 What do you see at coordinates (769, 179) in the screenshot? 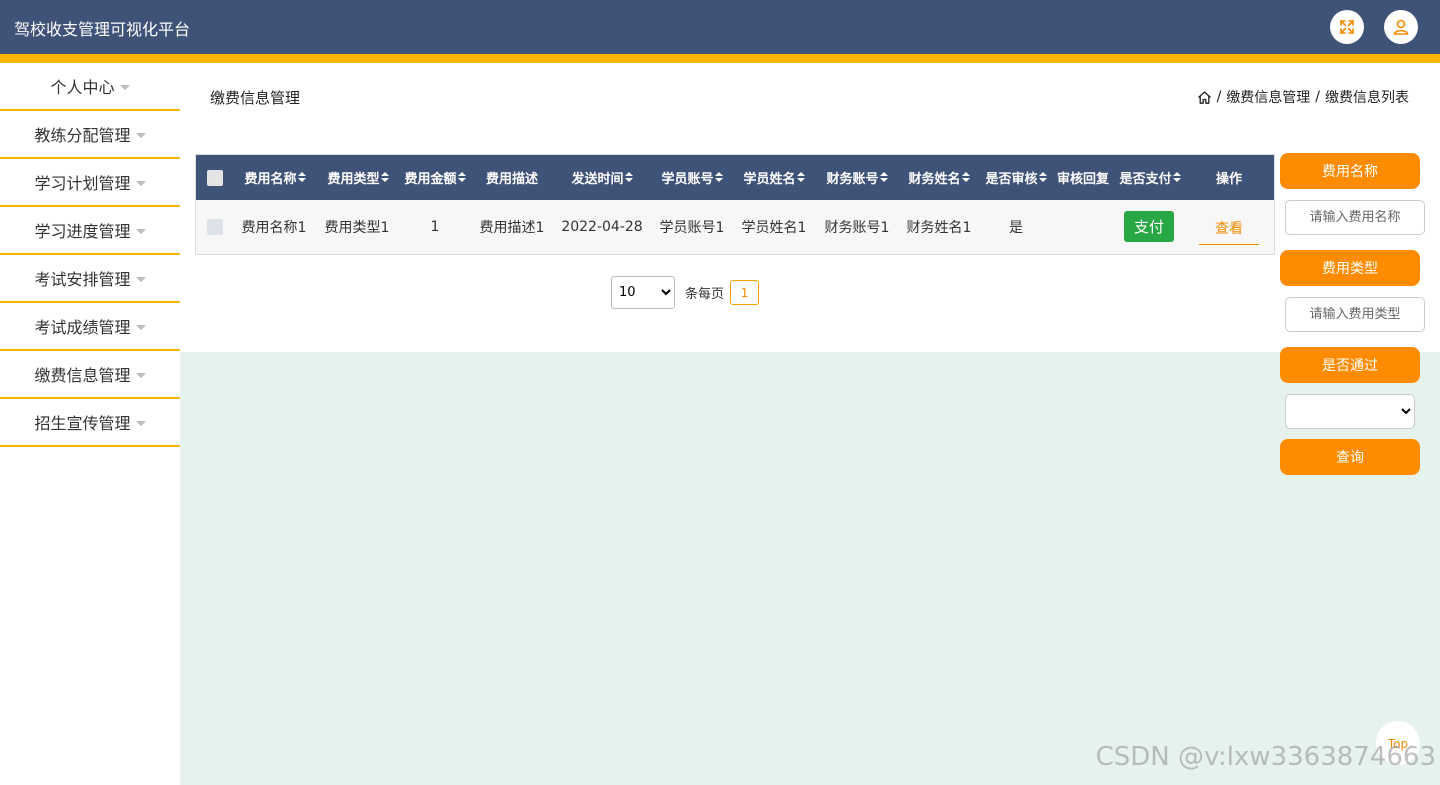
I see `column-header-label: 学员姓名` at bounding box center [769, 179].